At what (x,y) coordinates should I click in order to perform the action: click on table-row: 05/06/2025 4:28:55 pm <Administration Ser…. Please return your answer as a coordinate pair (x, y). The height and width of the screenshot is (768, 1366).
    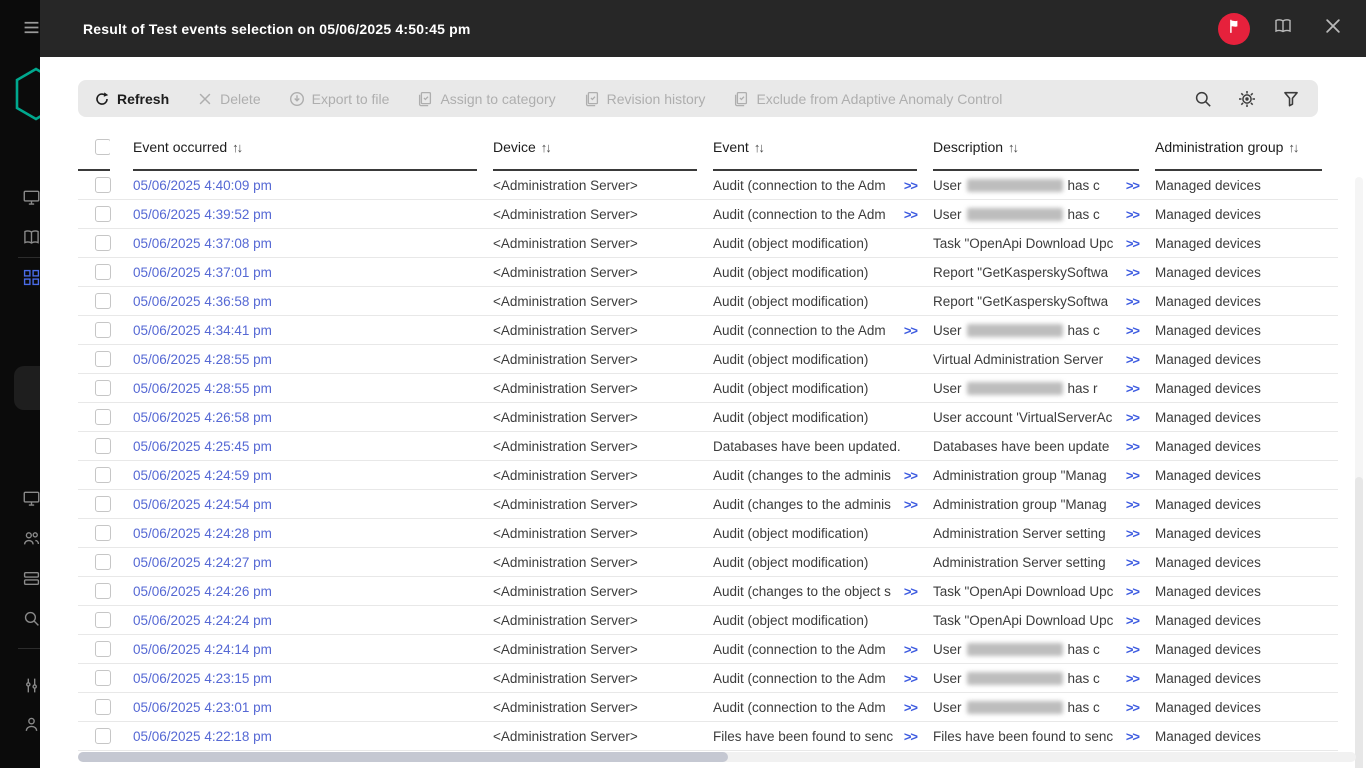
    Looking at the image, I should click on (708, 388).